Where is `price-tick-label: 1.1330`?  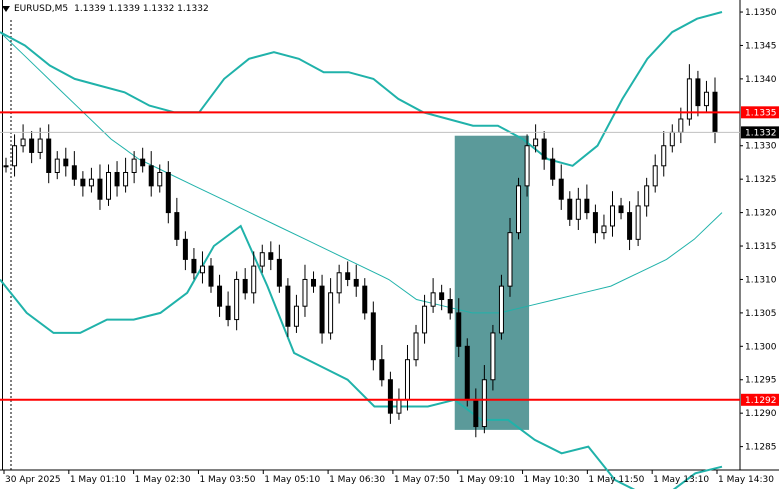 price-tick-label: 1.1330 is located at coordinates (761, 147).